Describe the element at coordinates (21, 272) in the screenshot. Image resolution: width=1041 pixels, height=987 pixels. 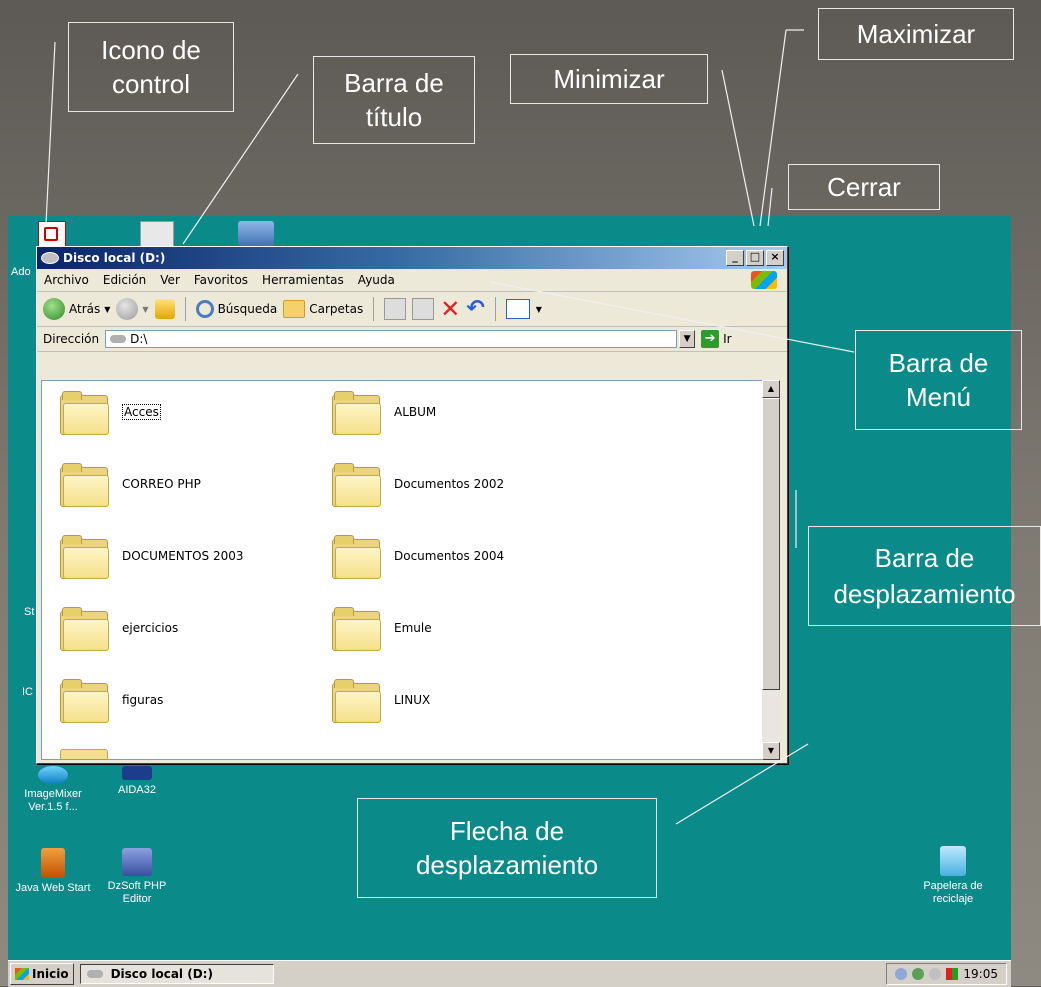
I see `desktop-label-ado: Ado` at that location.